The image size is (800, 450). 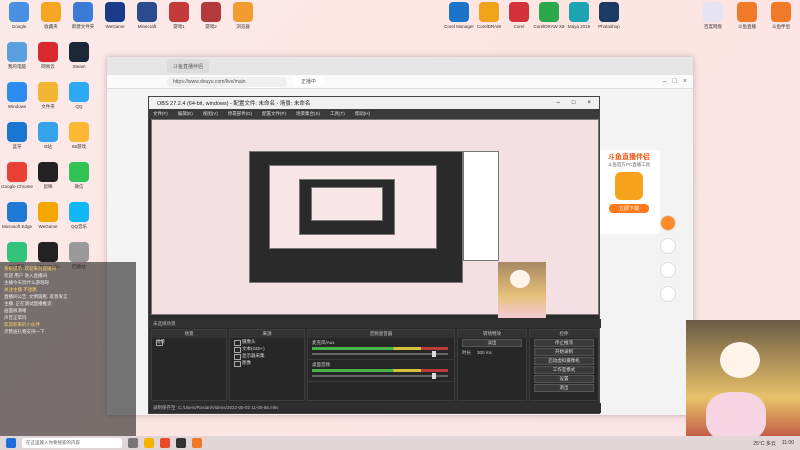 What do you see at coordinates (79, 55) in the screenshot?
I see `desktop-icon-left-2: Steam` at bounding box center [79, 55].